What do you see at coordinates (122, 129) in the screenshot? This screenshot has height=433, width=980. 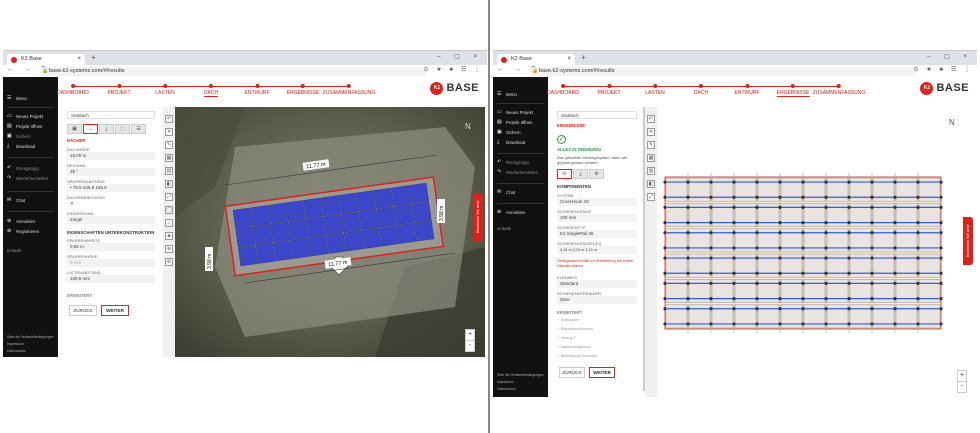 I see `roof-frame-icon: ⬚` at bounding box center [122, 129].